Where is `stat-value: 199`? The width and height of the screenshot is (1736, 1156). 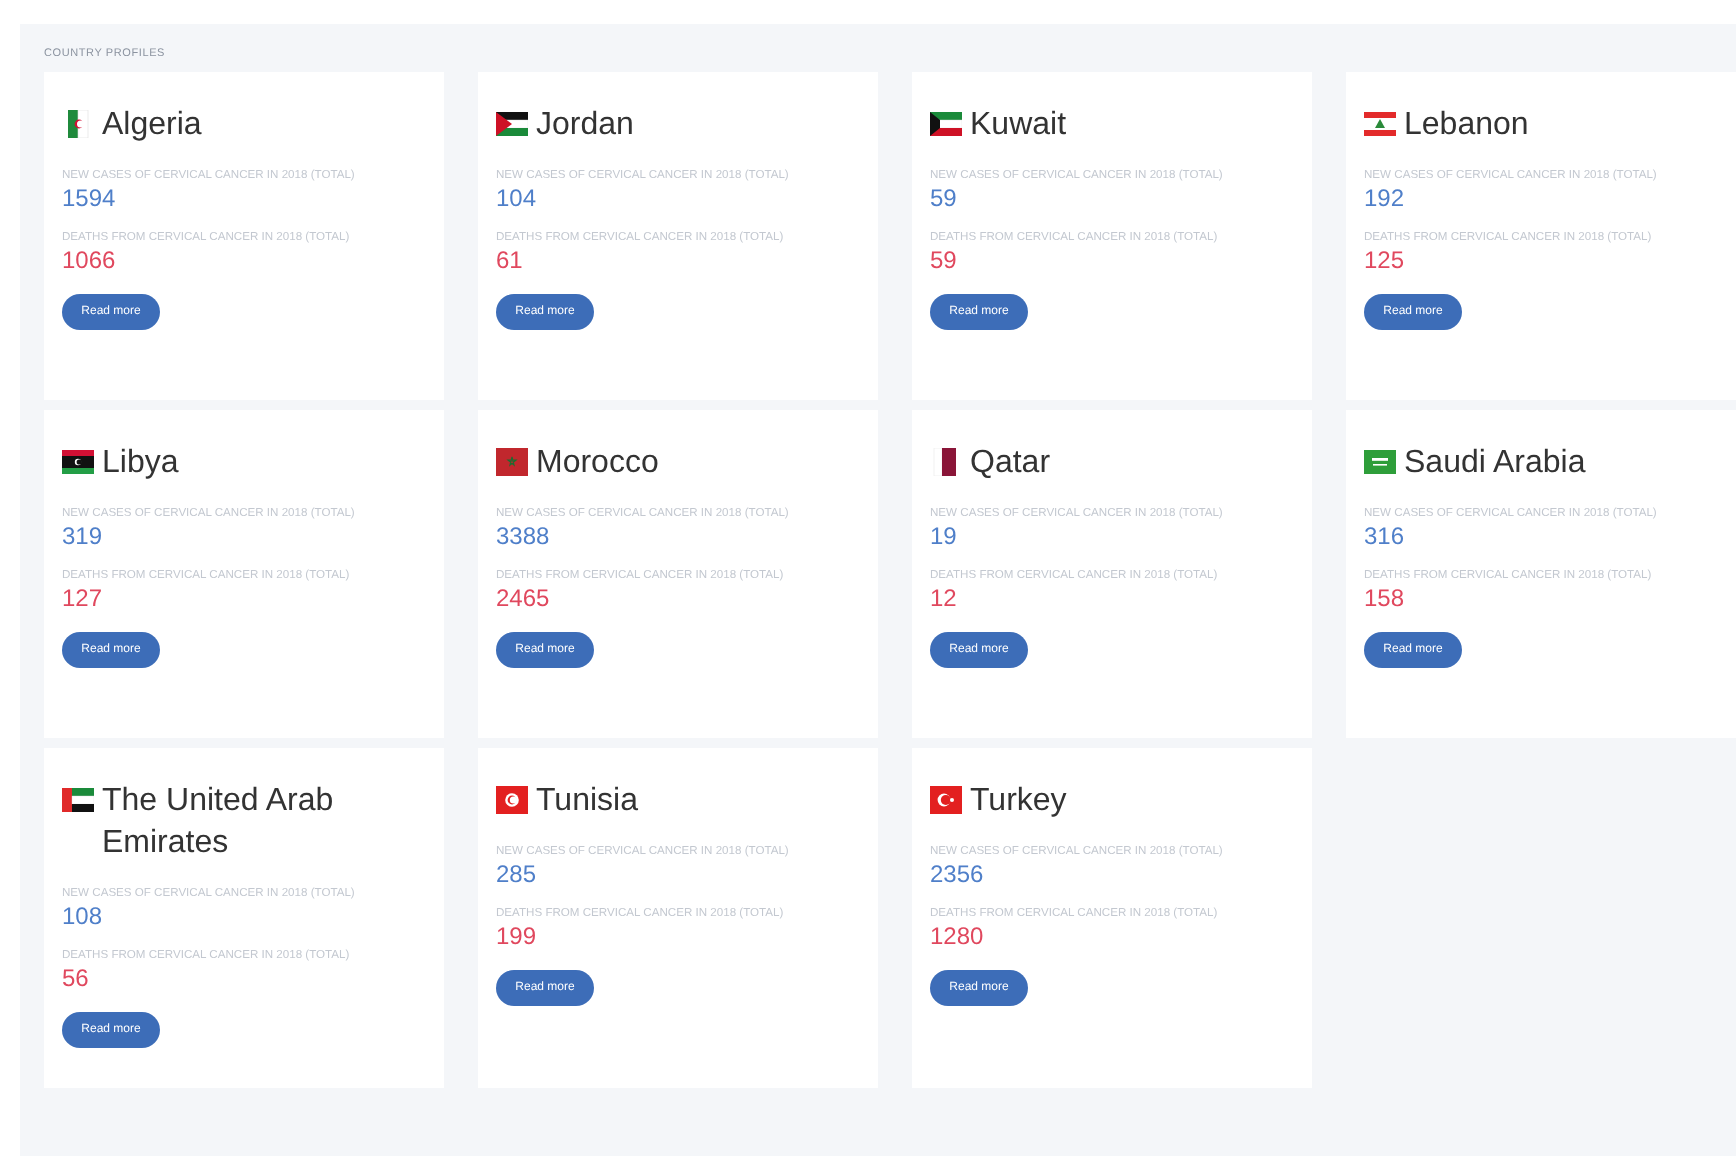
stat-value: 199 is located at coordinates (517, 936).